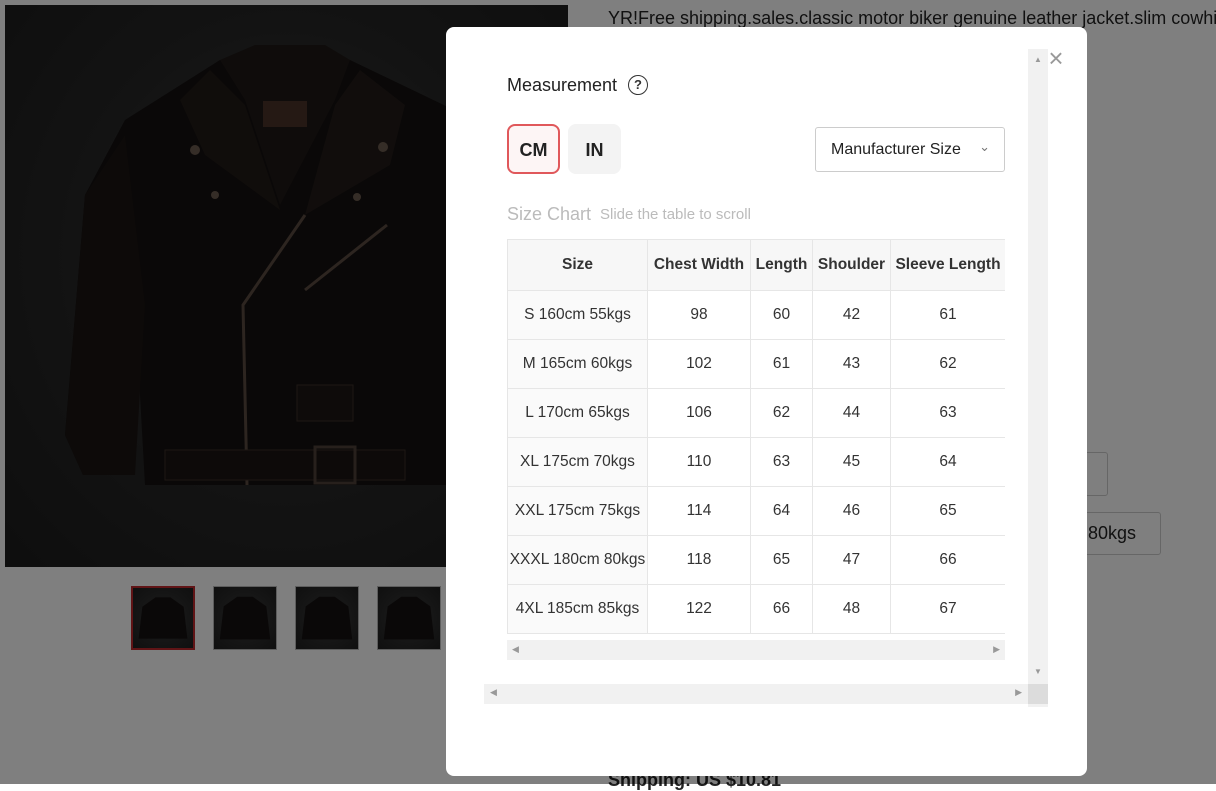  I want to click on measurement-cell: 60, so click(781, 315).